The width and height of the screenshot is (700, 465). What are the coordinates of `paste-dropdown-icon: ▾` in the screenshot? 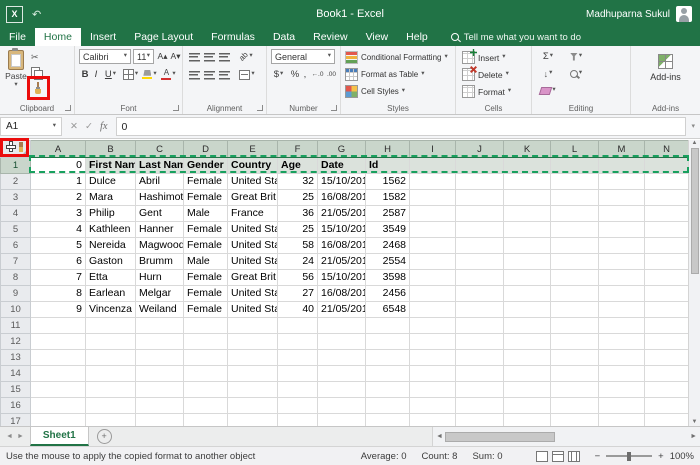 It's located at (15, 85).